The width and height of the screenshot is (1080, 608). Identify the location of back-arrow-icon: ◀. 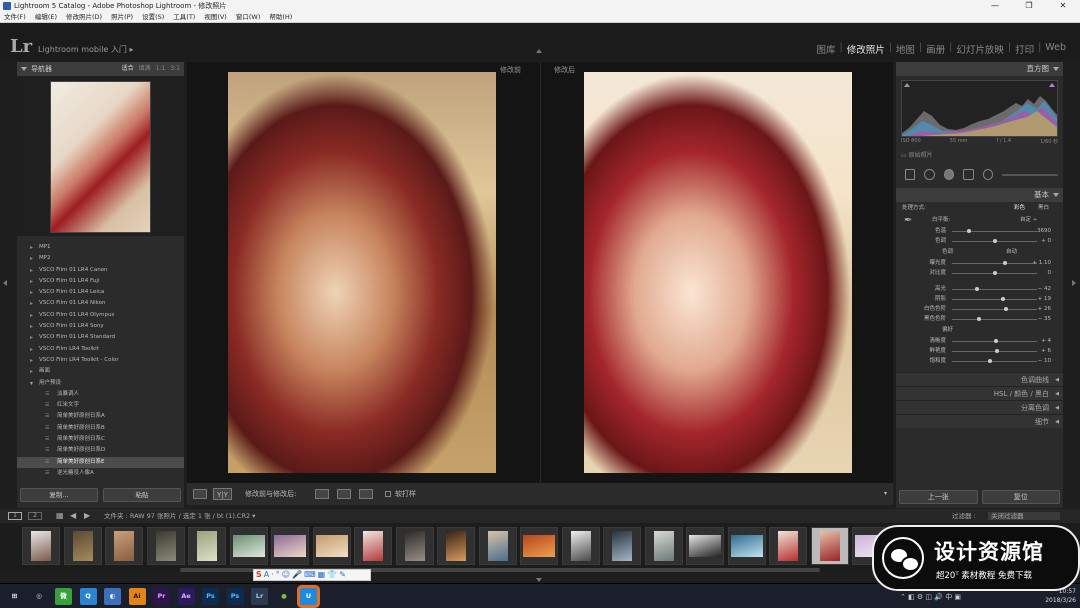
(73, 516).